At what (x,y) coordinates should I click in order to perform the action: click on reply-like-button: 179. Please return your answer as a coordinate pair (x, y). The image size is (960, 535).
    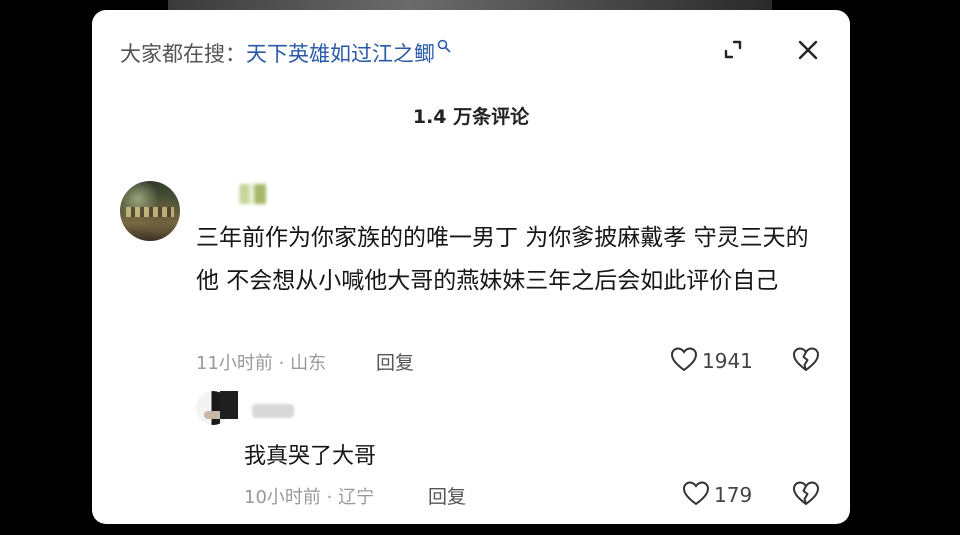
    Looking at the image, I should click on (717, 495).